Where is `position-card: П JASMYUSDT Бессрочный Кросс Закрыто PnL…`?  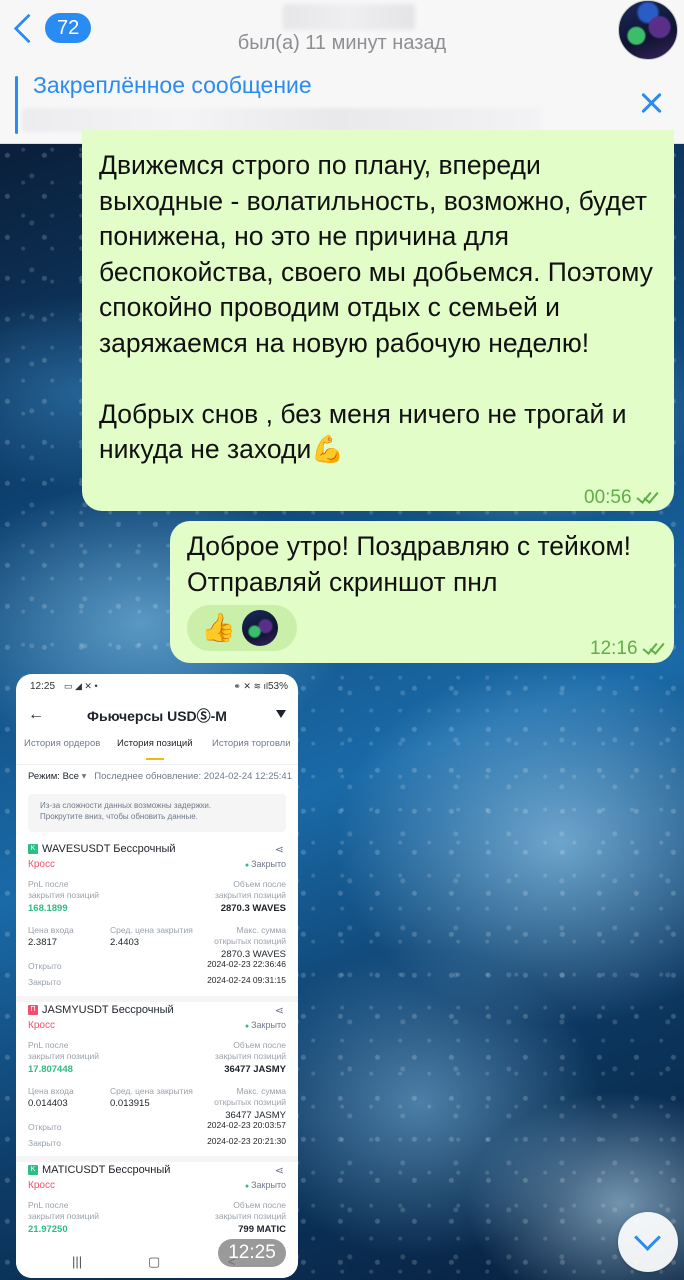 position-card: П JASMYUSDT Бессрочный Кросс Закрыто PnL… is located at coordinates (157, 1079).